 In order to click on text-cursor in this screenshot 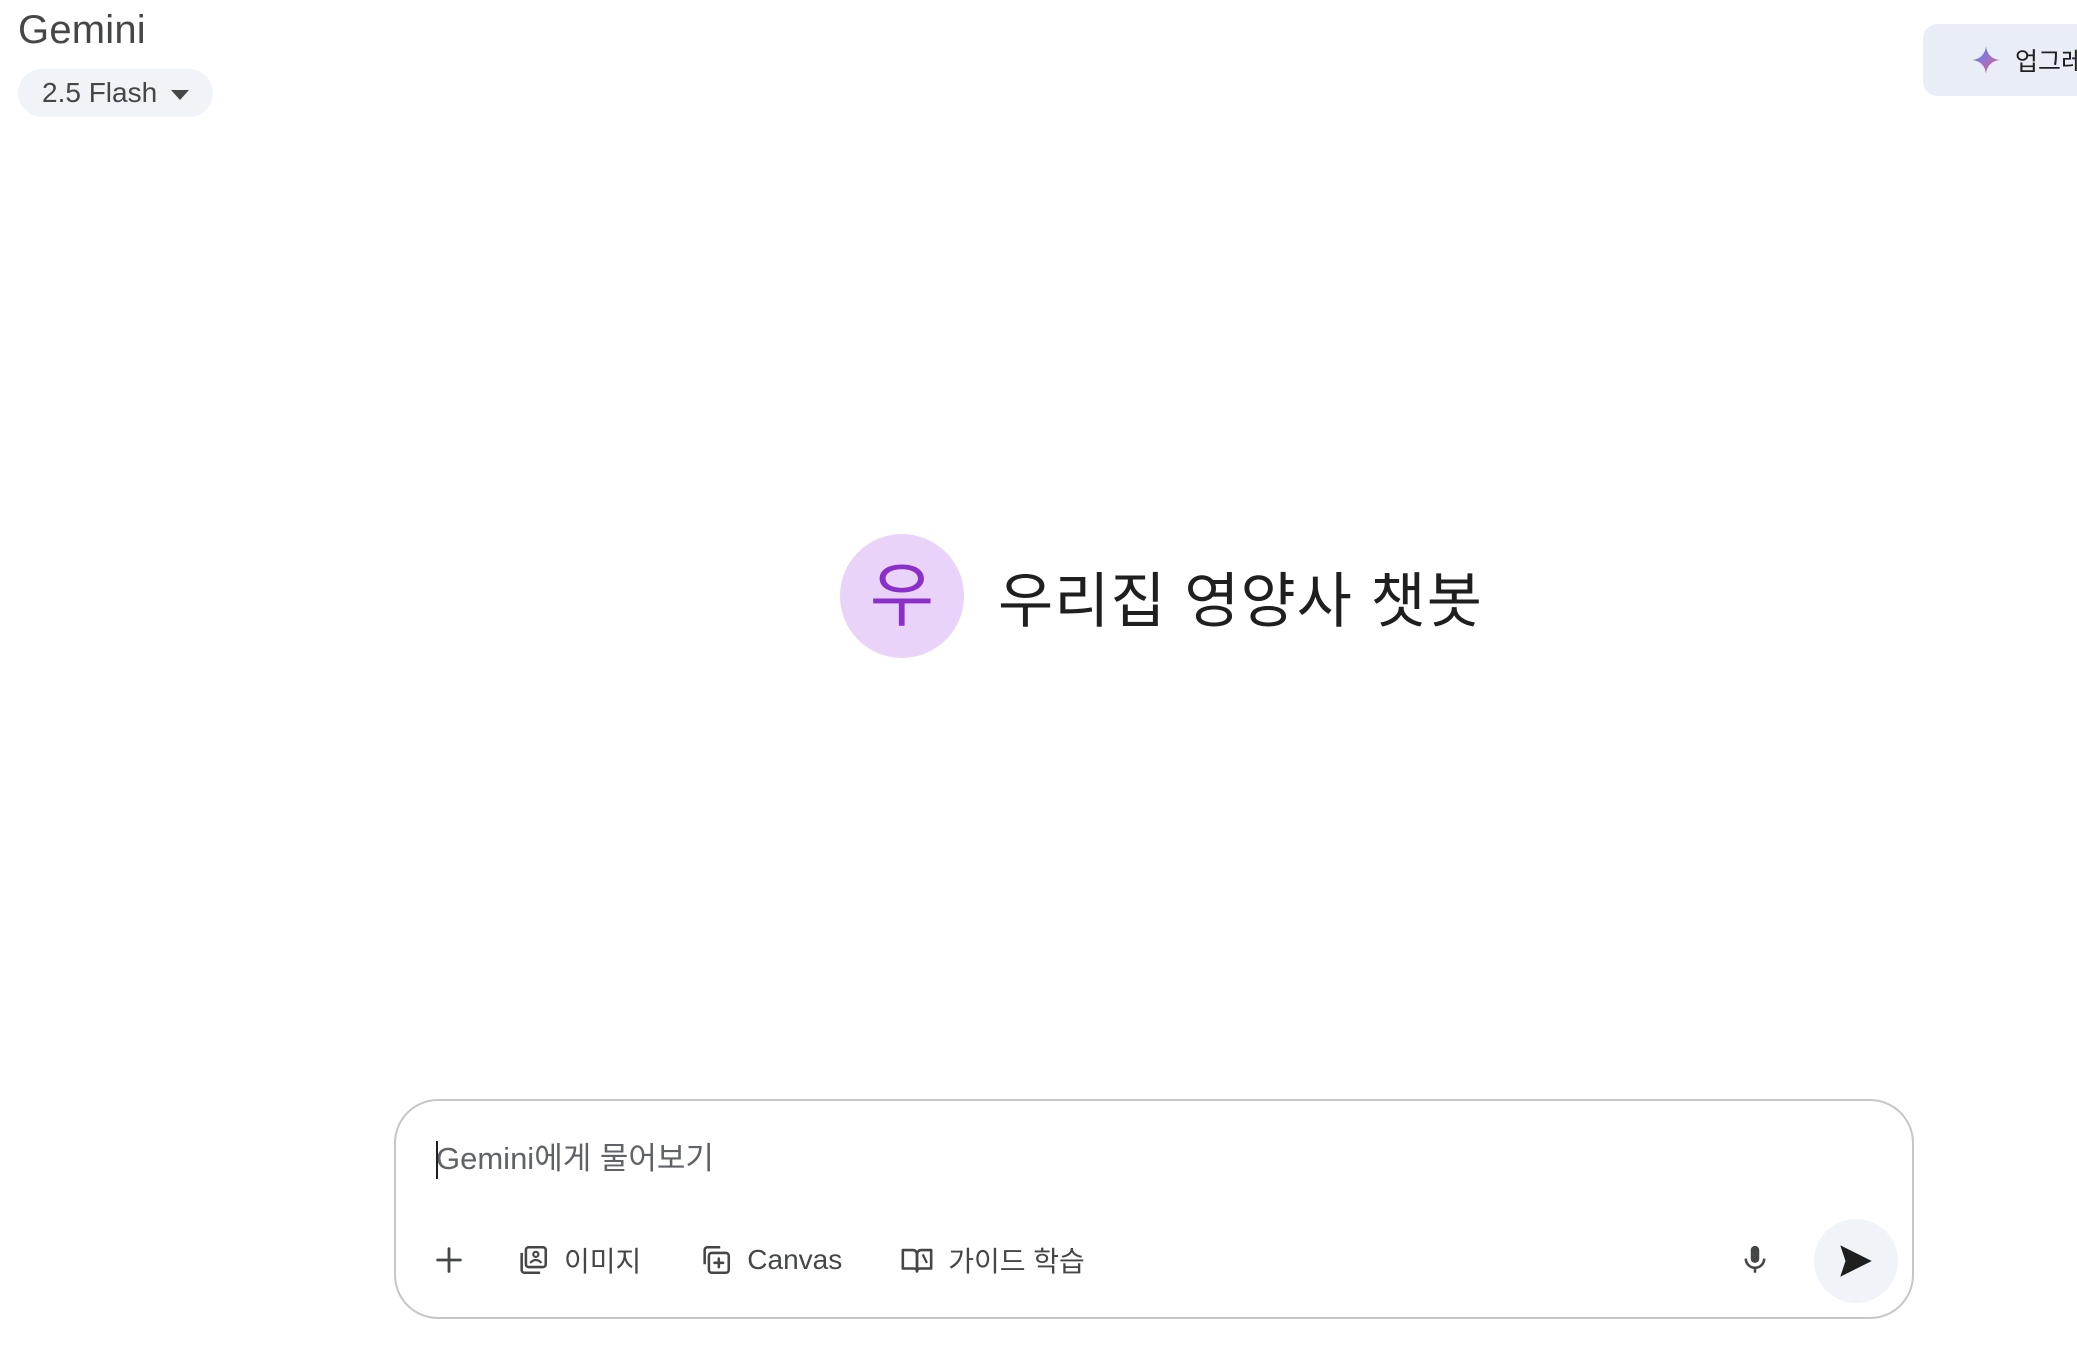, I will do `click(437, 1160)`.